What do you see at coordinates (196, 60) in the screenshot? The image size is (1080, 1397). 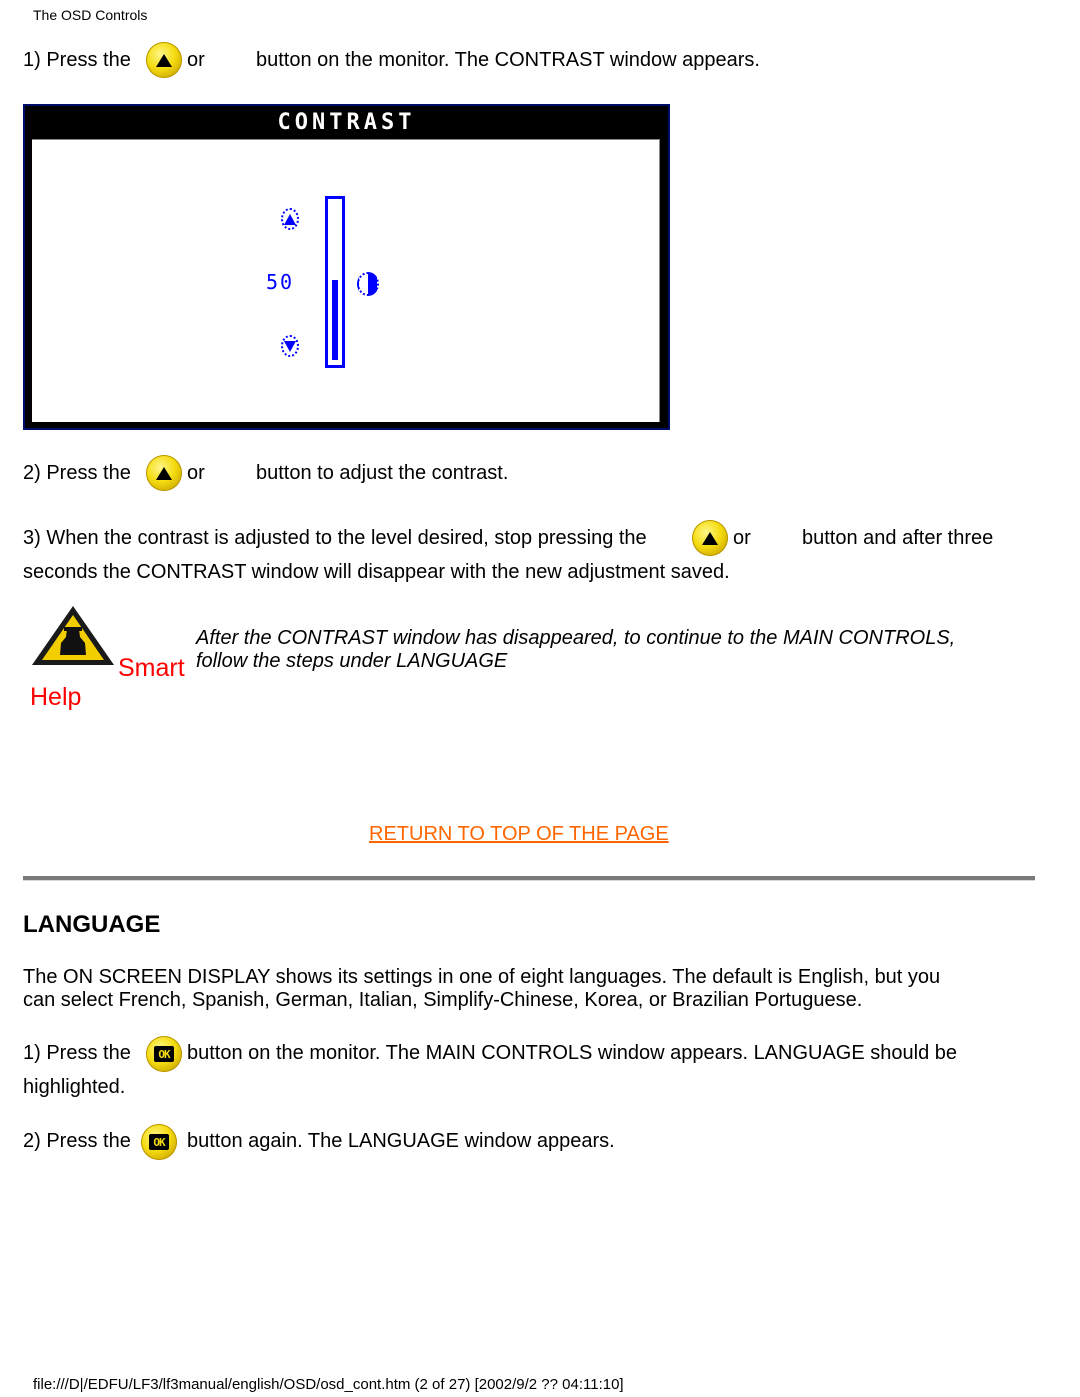 I see `contrast-step1-or: or` at bounding box center [196, 60].